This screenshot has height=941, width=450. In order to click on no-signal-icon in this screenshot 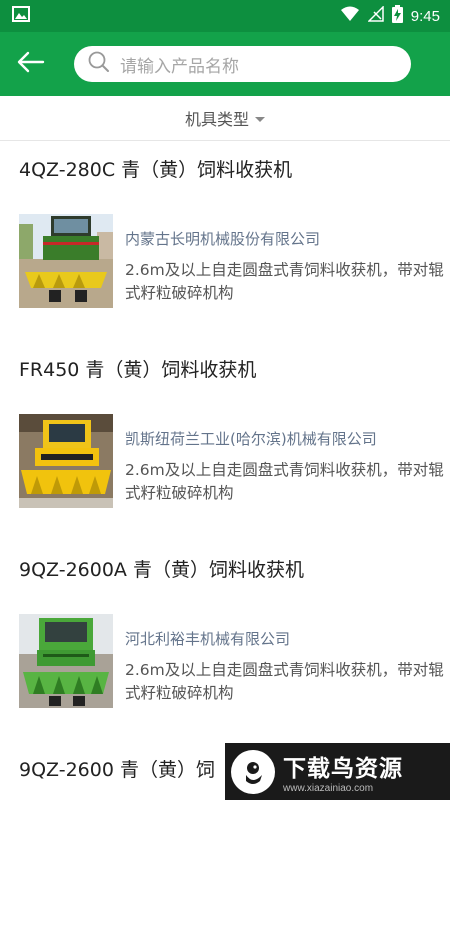, I will do `click(375, 15)`.